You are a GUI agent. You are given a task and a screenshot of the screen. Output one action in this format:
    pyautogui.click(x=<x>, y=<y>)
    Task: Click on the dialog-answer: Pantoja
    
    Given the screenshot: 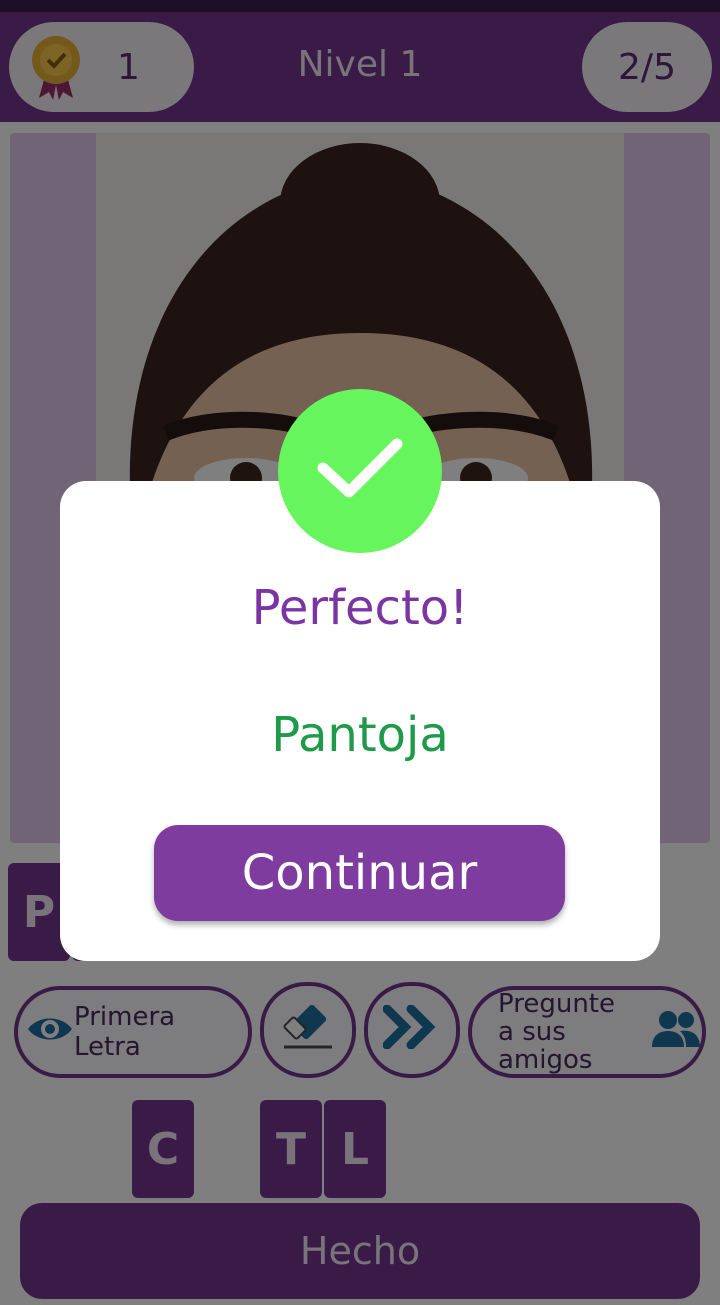 What is the action you would take?
    pyautogui.click(x=360, y=735)
    